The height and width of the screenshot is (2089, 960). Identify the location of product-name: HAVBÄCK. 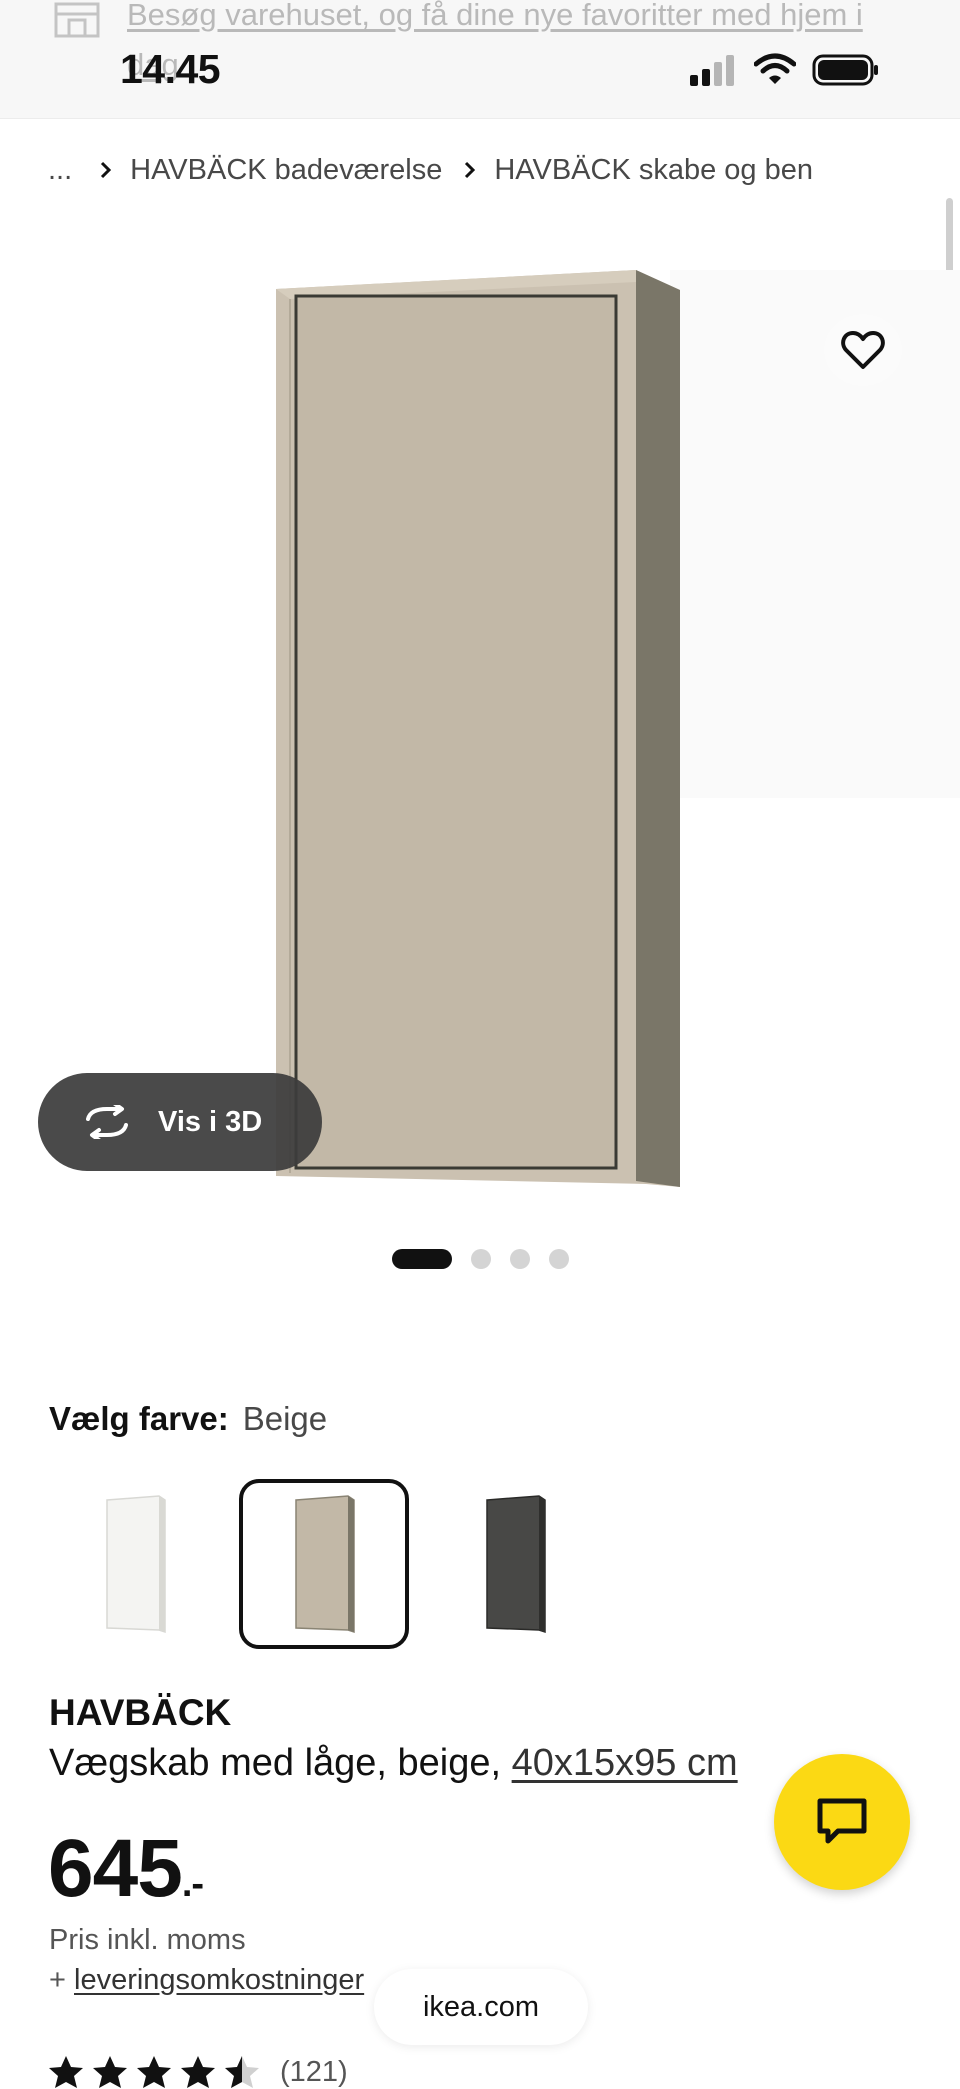
(140, 1712).